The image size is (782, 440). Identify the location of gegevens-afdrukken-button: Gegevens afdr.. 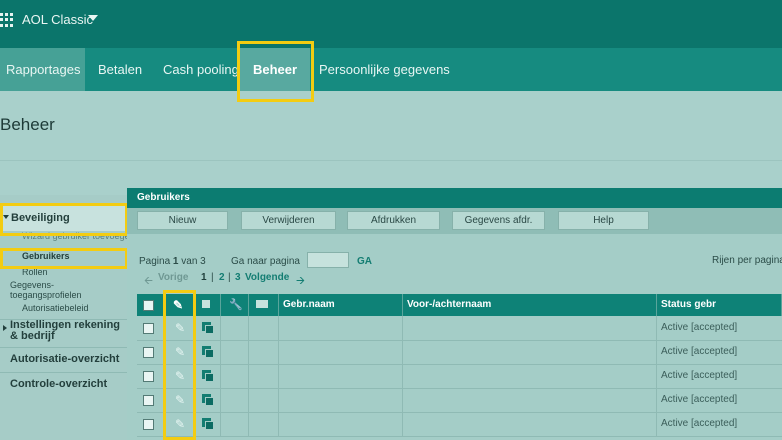
(498, 220).